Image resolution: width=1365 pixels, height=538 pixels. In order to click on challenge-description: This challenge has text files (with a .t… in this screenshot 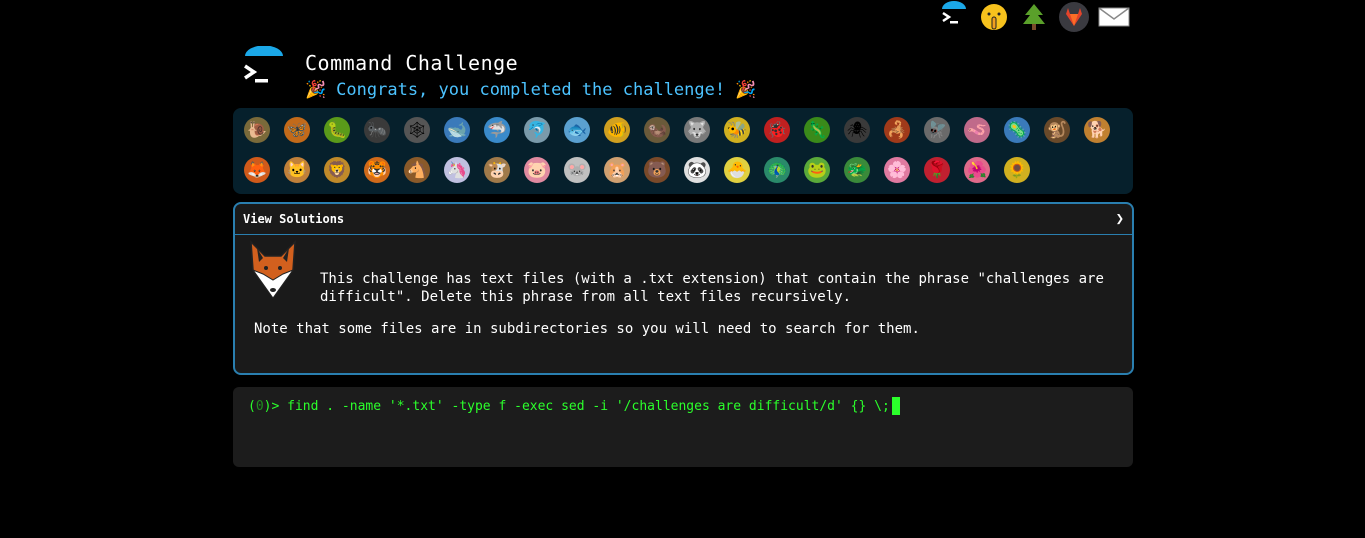, I will do `click(712, 288)`.